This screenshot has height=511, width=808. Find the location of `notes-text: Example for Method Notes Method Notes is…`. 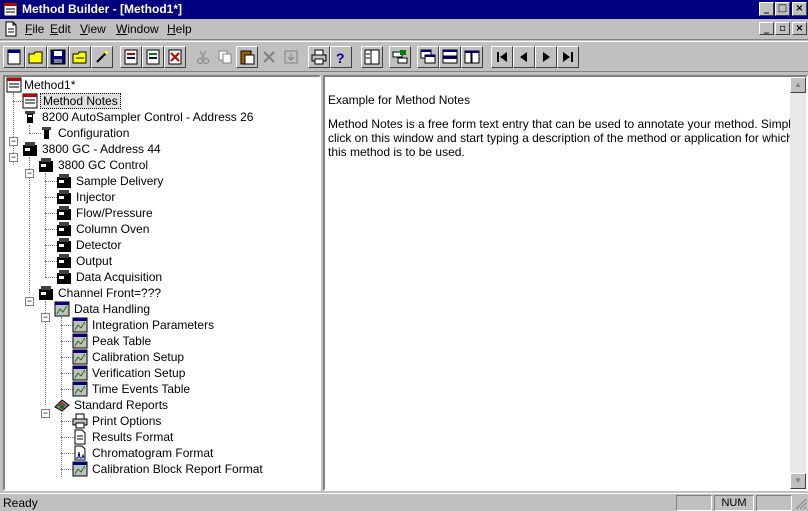

notes-text: Example for Method Notes Method Notes is… is located at coordinates (563, 131).